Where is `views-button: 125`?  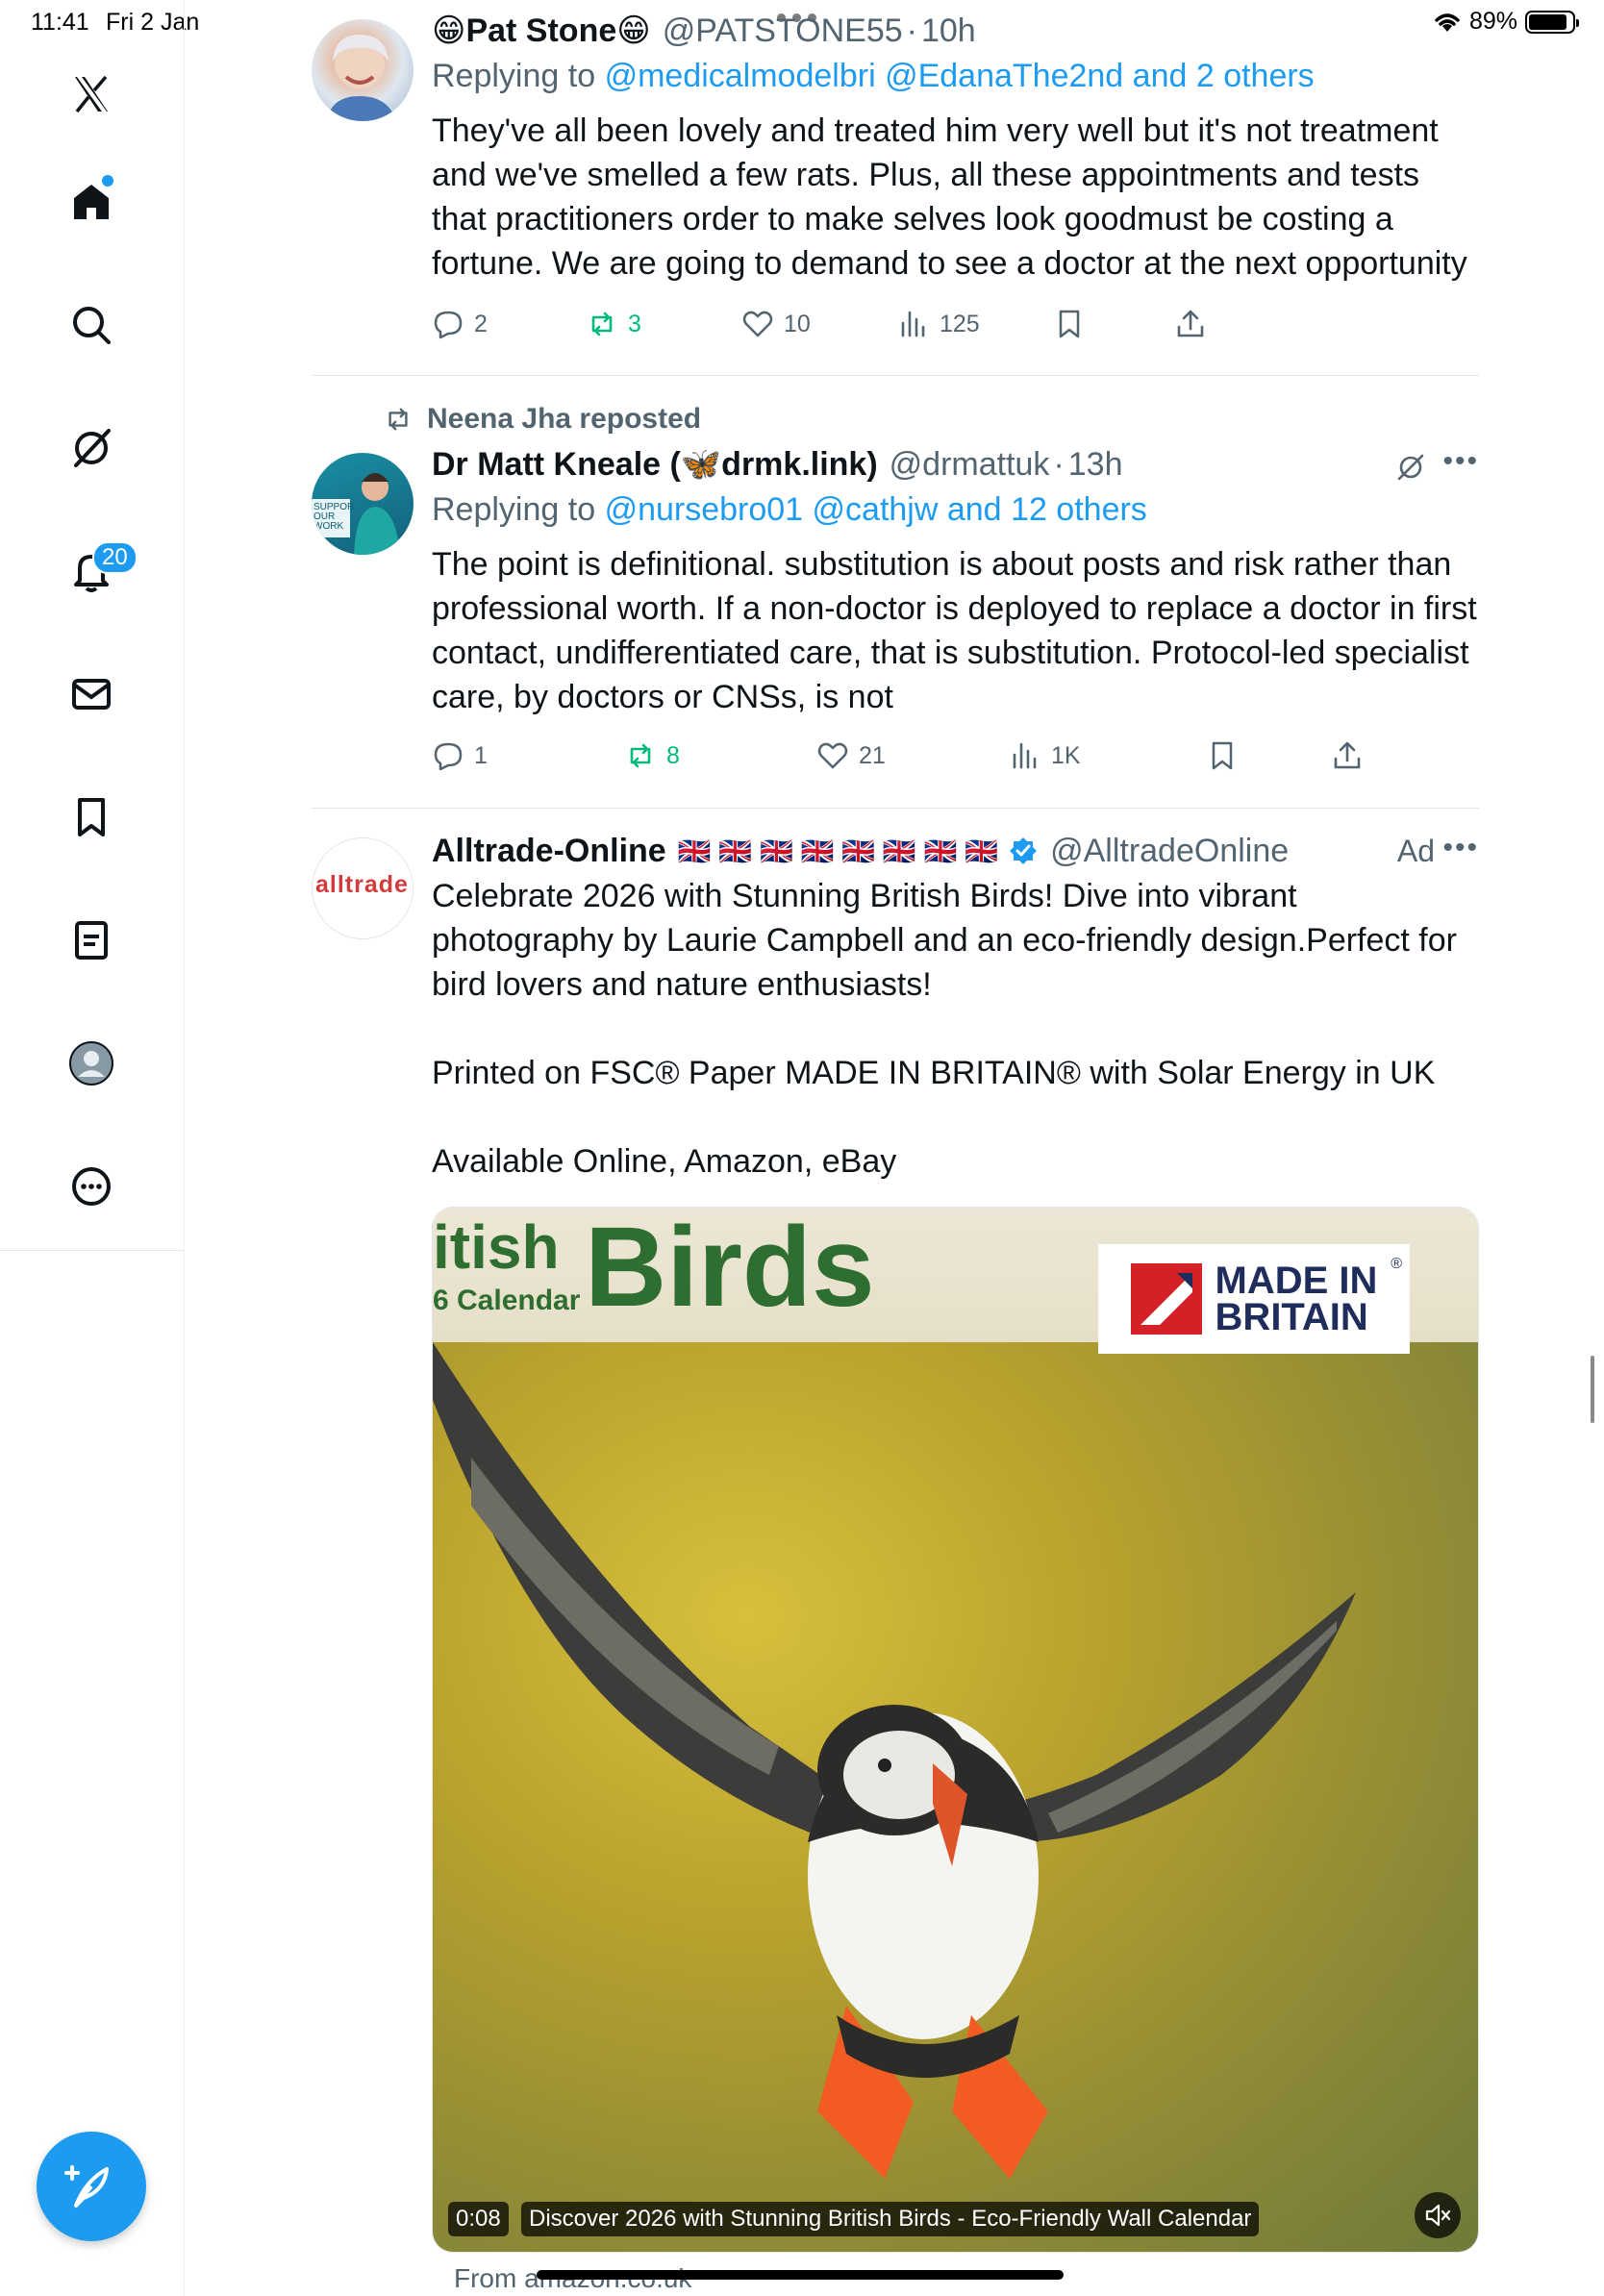
views-button: 125 is located at coordinates (938, 324).